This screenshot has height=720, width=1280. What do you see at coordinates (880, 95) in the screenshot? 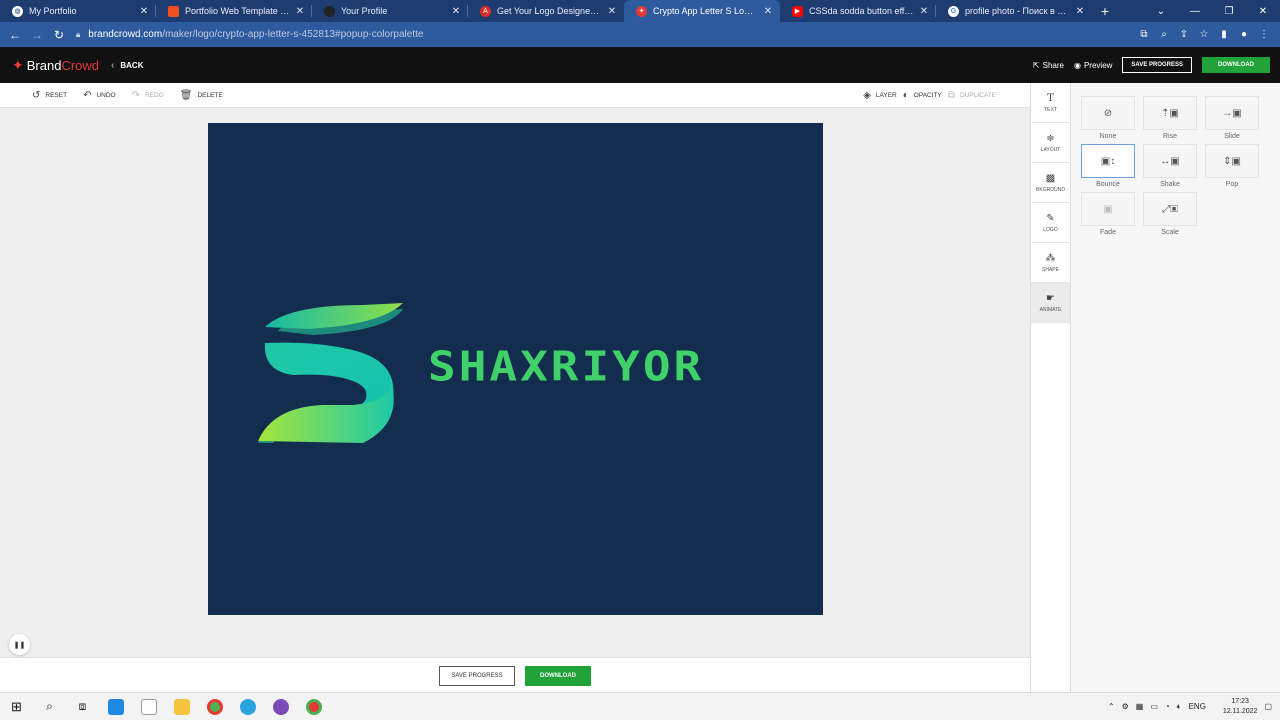
I see `layer-button: ◈ LAYER` at bounding box center [880, 95].